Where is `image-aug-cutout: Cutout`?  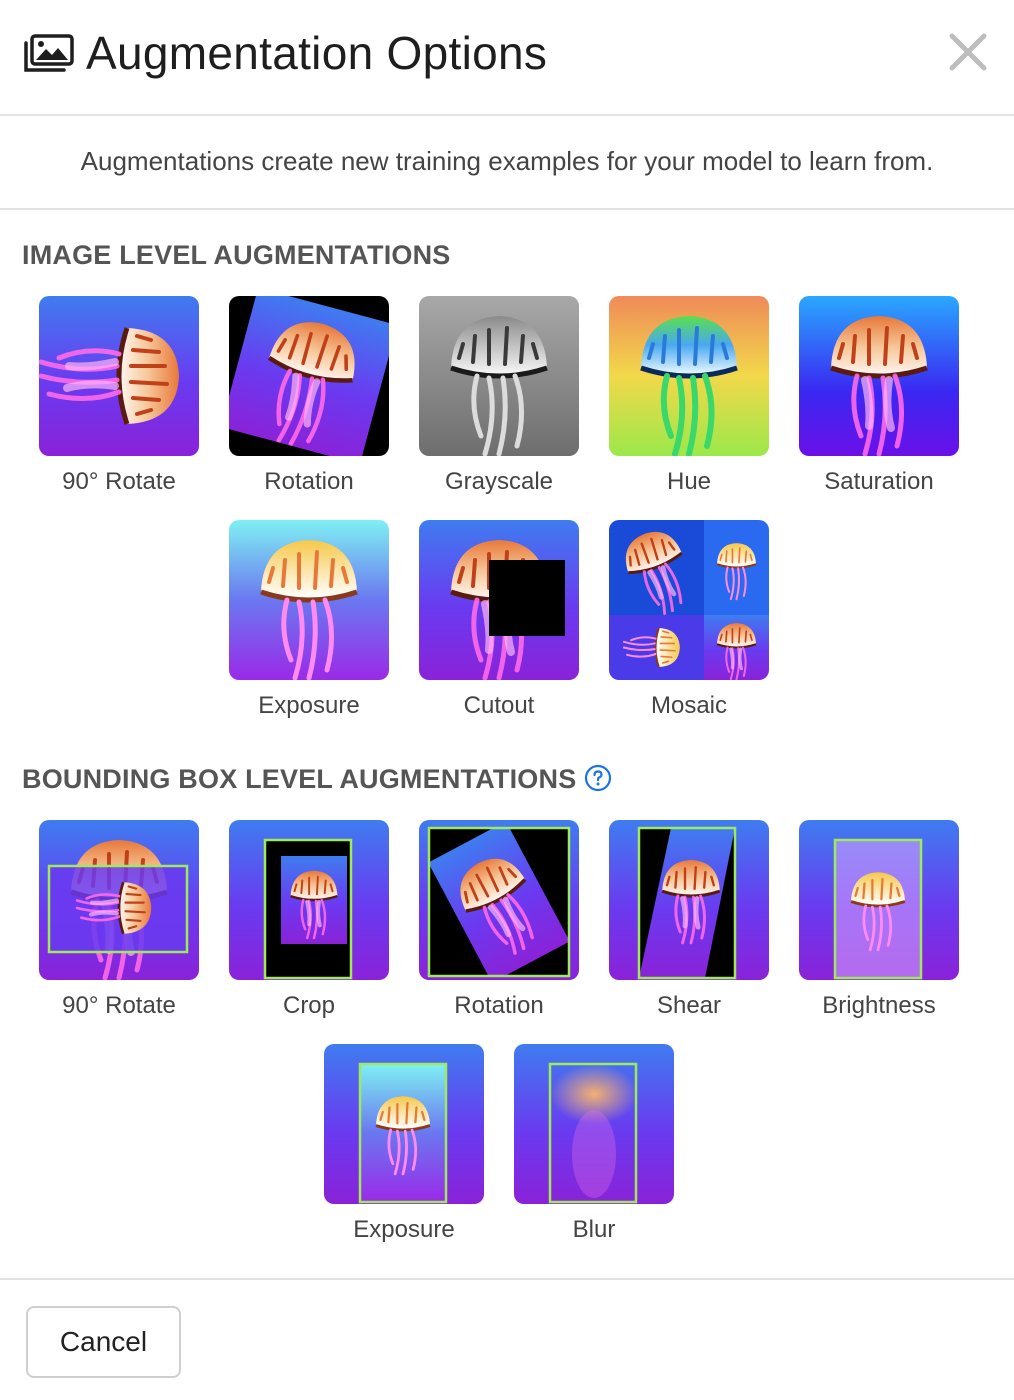 image-aug-cutout: Cutout is located at coordinates (499, 622).